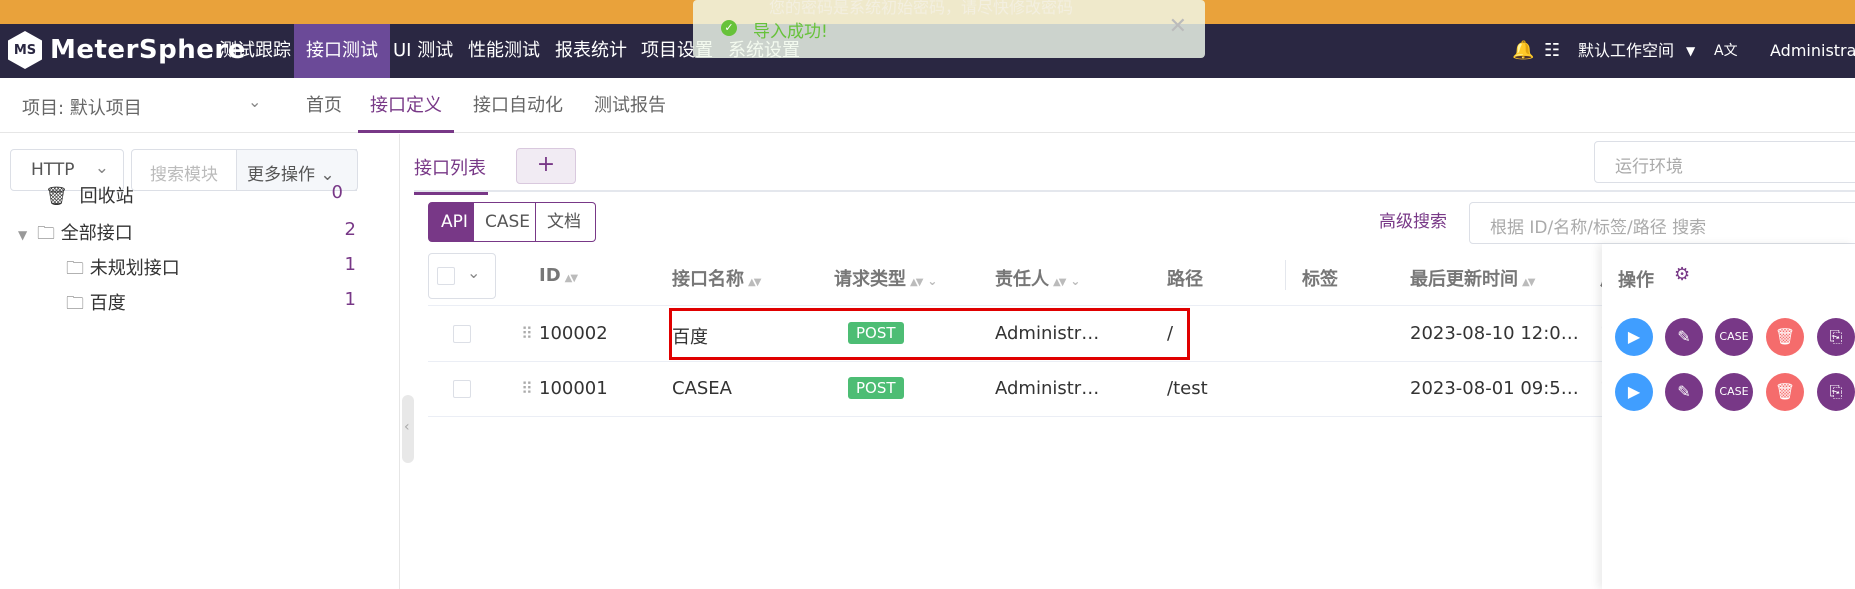 The height and width of the screenshot is (589, 1855). Describe the element at coordinates (546, 166) in the screenshot. I see `add-tab-button: +` at that location.